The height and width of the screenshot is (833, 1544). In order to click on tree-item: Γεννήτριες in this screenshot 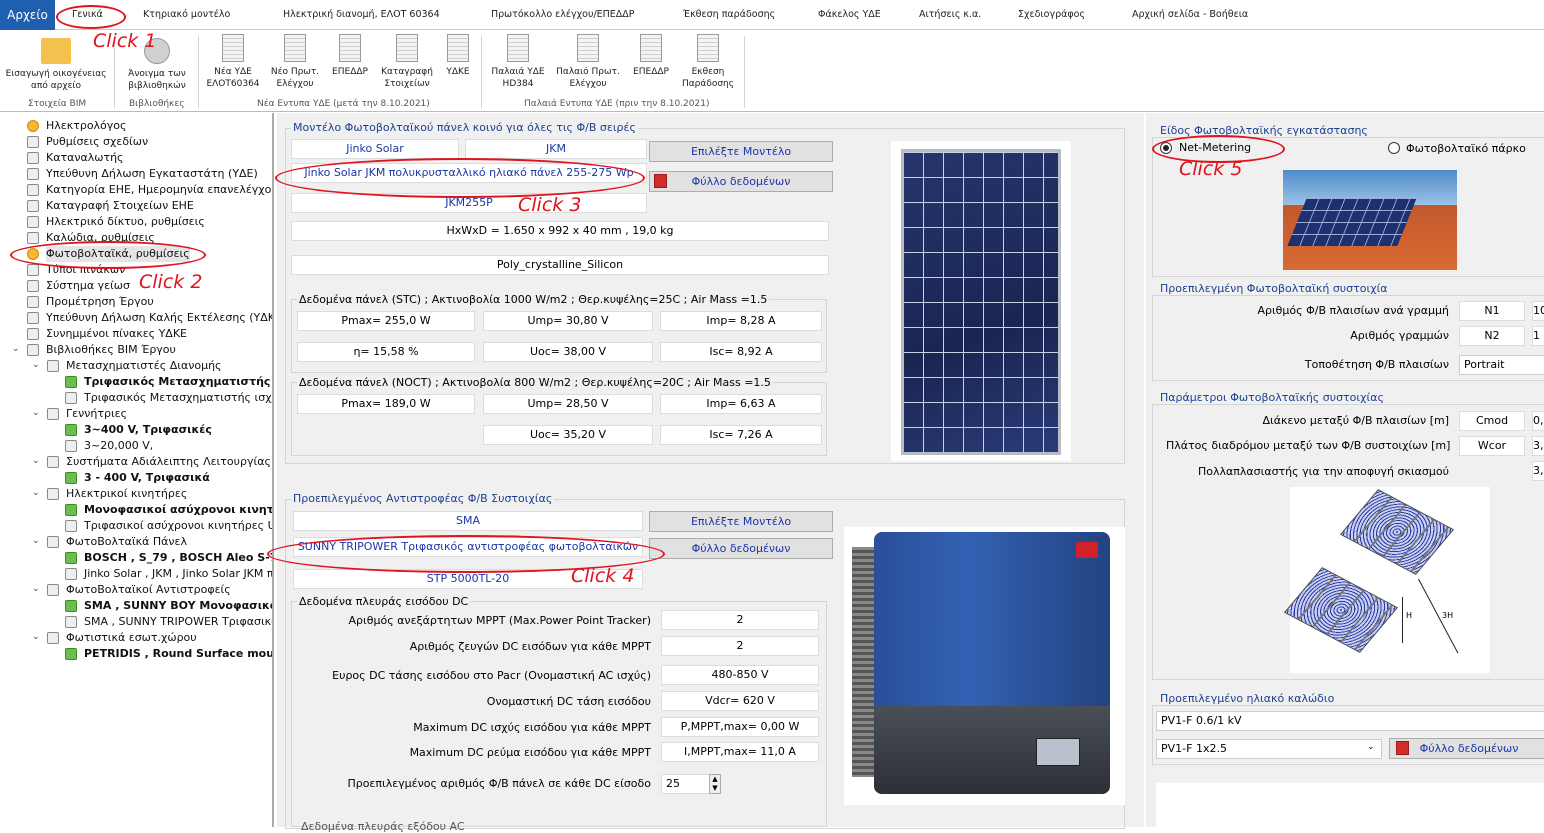, I will do `click(96, 414)`.